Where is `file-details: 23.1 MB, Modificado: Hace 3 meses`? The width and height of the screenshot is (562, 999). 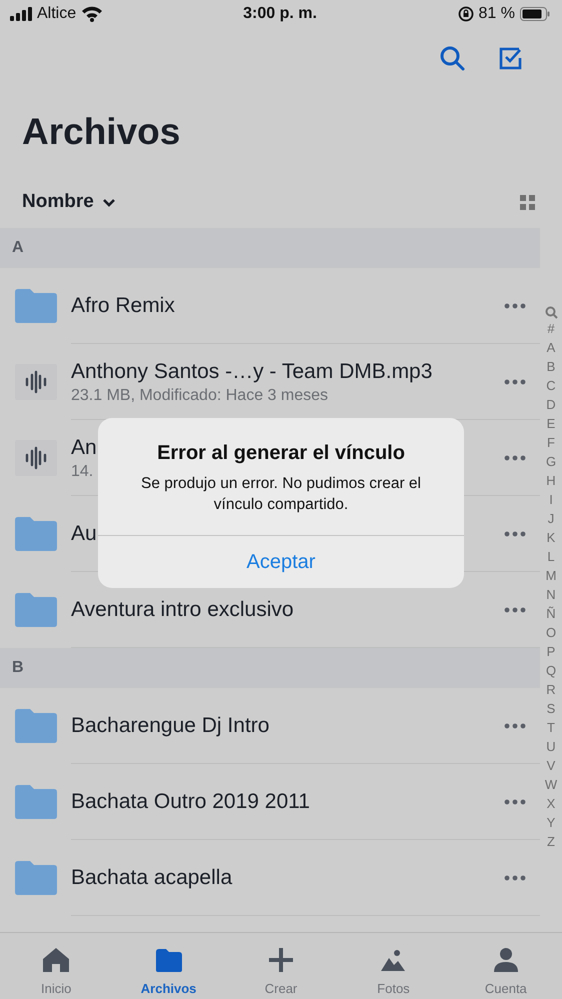
file-details: 23.1 MB, Modificado: Hace 3 meses is located at coordinates (199, 395).